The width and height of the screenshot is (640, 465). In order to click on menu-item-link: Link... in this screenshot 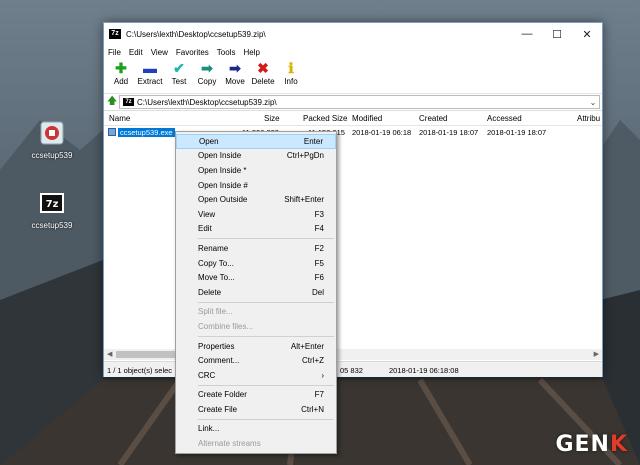, I will do `click(256, 429)`.